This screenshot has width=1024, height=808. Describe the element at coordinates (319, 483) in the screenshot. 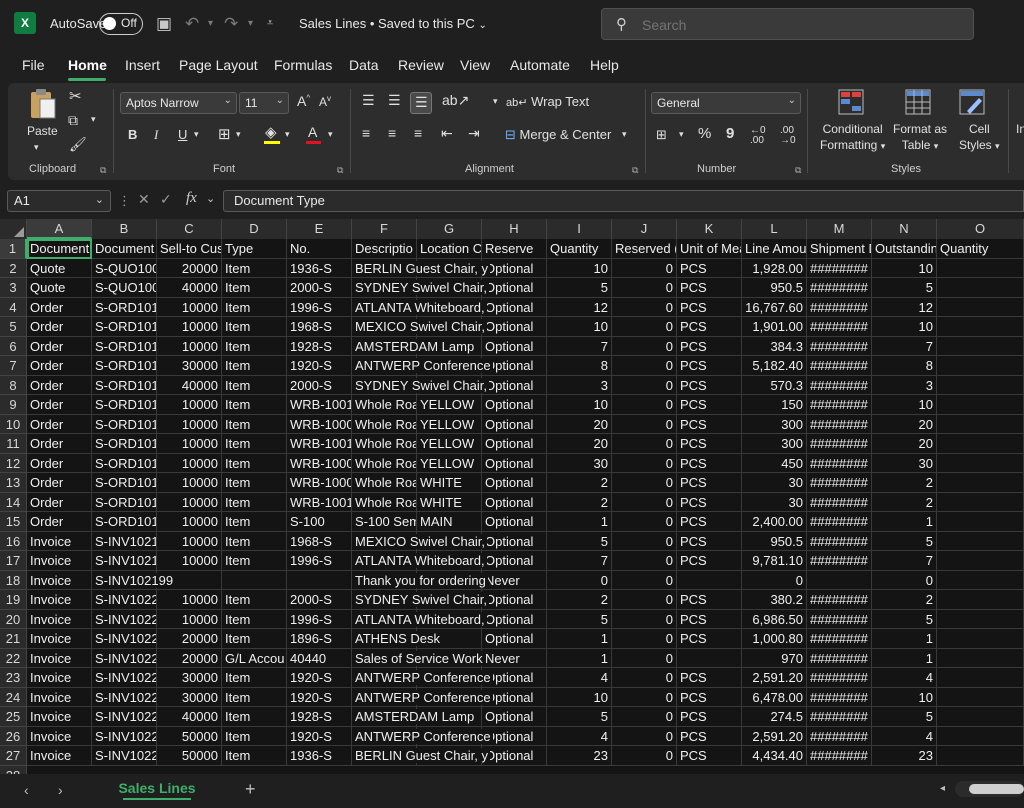

I see `cell-e13: WRB-1000` at that location.